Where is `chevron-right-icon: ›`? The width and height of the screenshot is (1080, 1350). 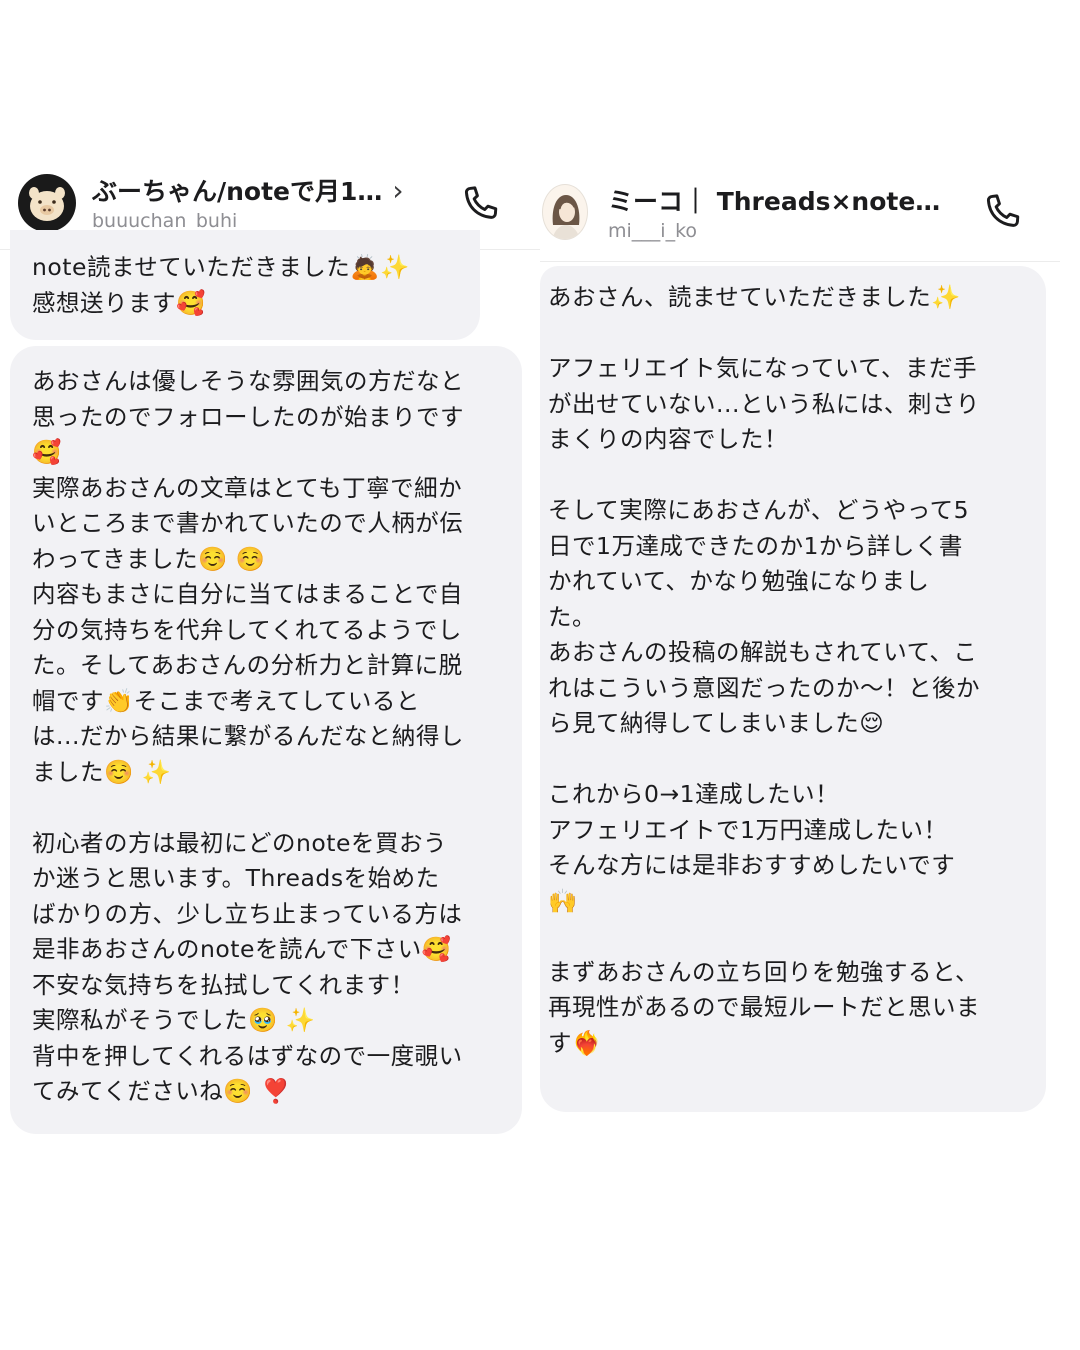
chevron-right-icon: › is located at coordinates (398, 190).